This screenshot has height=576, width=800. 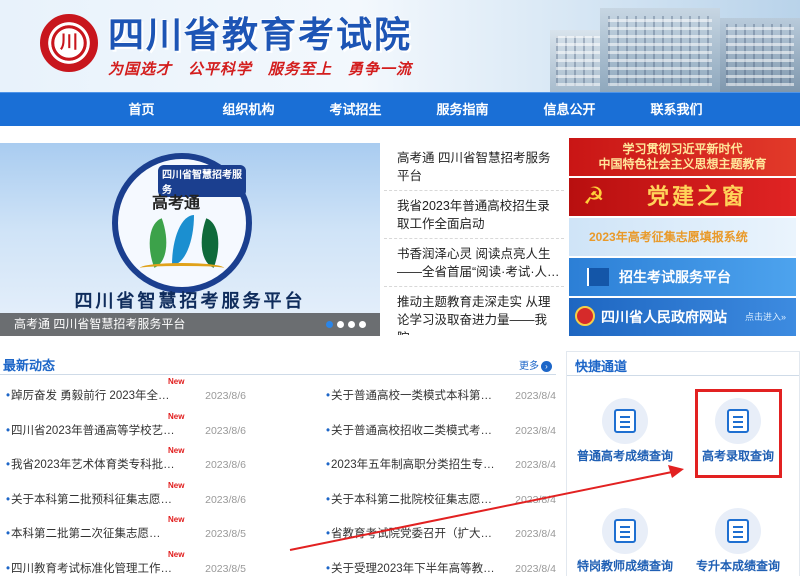 What do you see at coordinates (624, 456) in the screenshot?
I see `quick-item-label: 普通高考成绩查询` at bounding box center [624, 456].